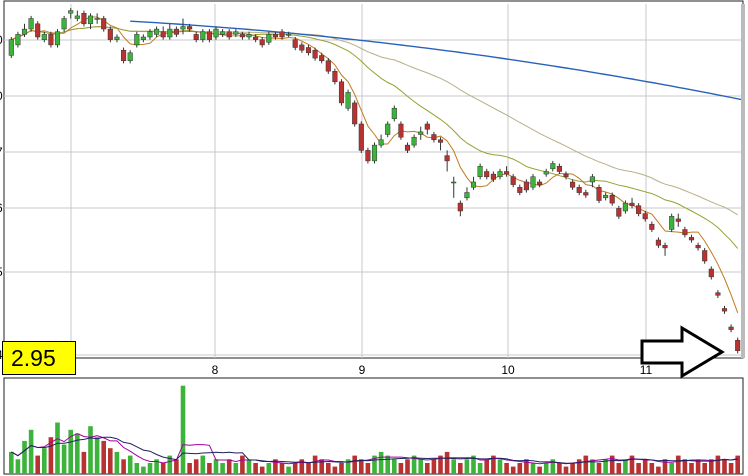  What do you see at coordinates (743, 181) in the screenshot?
I see `scroll-strip` at bounding box center [743, 181].